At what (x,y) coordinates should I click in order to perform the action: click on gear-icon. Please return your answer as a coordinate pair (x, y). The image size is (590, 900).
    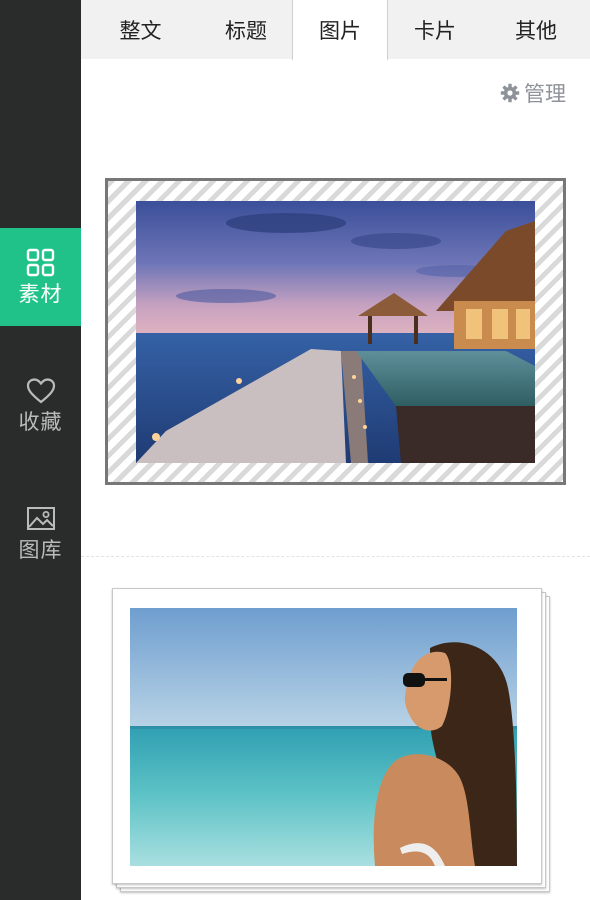
    Looking at the image, I should click on (510, 93).